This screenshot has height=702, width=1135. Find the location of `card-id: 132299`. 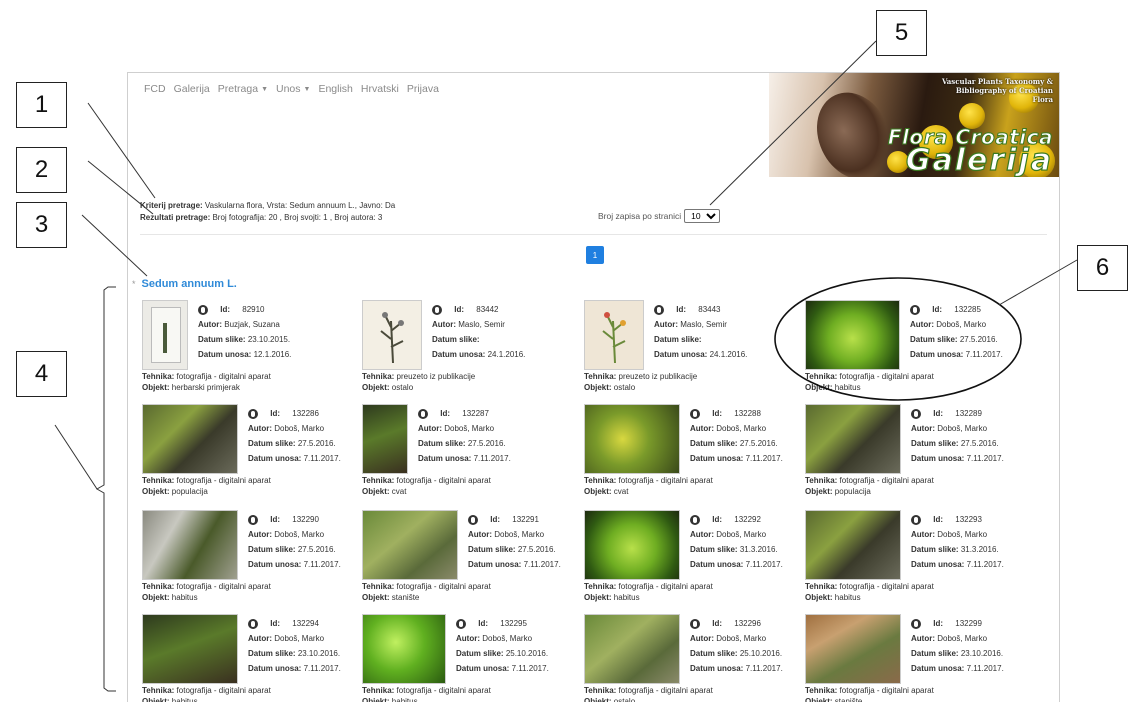

card-id: 132299 is located at coordinates (968, 623).